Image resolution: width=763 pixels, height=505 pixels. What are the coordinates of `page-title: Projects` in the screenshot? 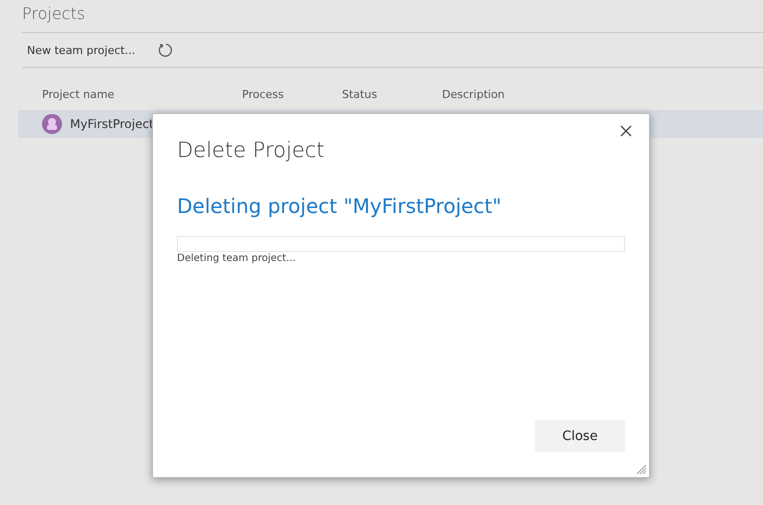 It's located at (54, 14).